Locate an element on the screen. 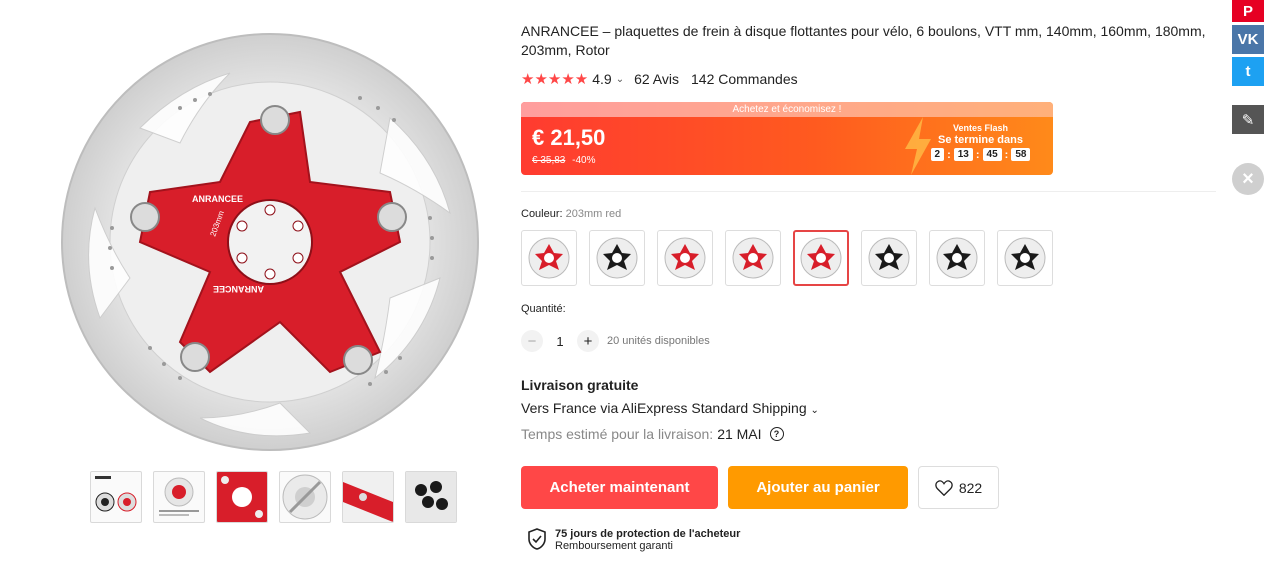  rating-stars-icon: ★★★★★ is located at coordinates (555, 79).